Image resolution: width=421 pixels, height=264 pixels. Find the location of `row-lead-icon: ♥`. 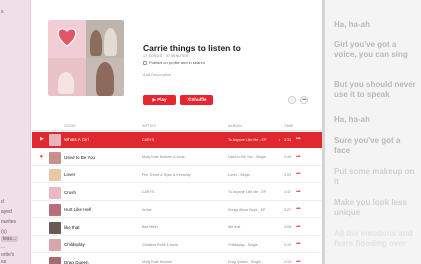

row-lead-icon: ♥ is located at coordinates (41, 157).